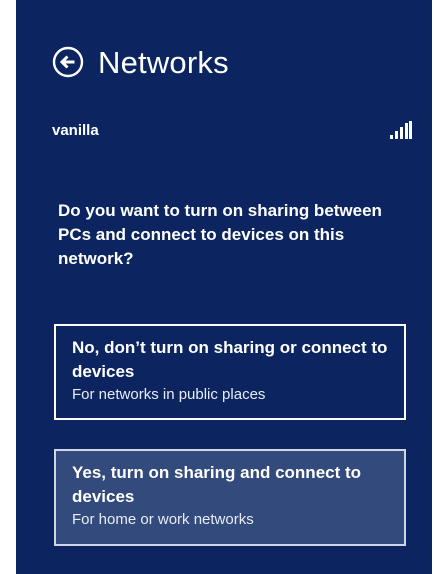 This screenshot has height=574, width=434. Describe the element at coordinates (68, 62) in the screenshot. I see `back-arrow-circle-icon` at that location.